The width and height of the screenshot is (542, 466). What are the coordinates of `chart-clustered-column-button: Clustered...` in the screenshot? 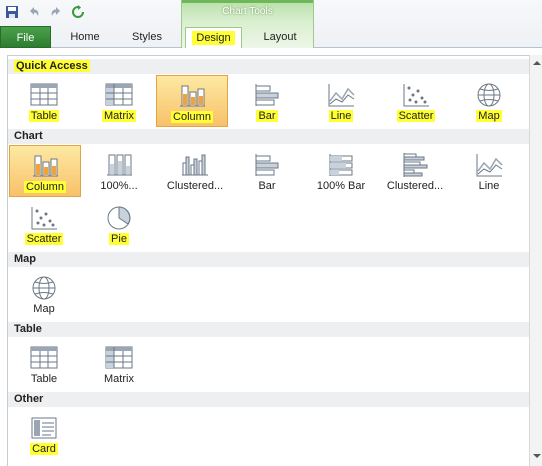 It's located at (195, 171).